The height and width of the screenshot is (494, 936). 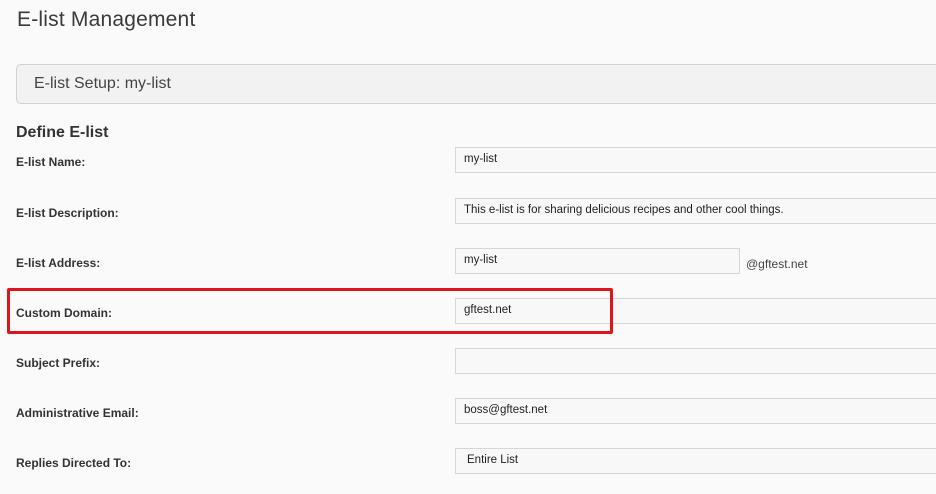 I want to click on elist-address-domain-suffix: @gftest.net, so click(x=777, y=264).